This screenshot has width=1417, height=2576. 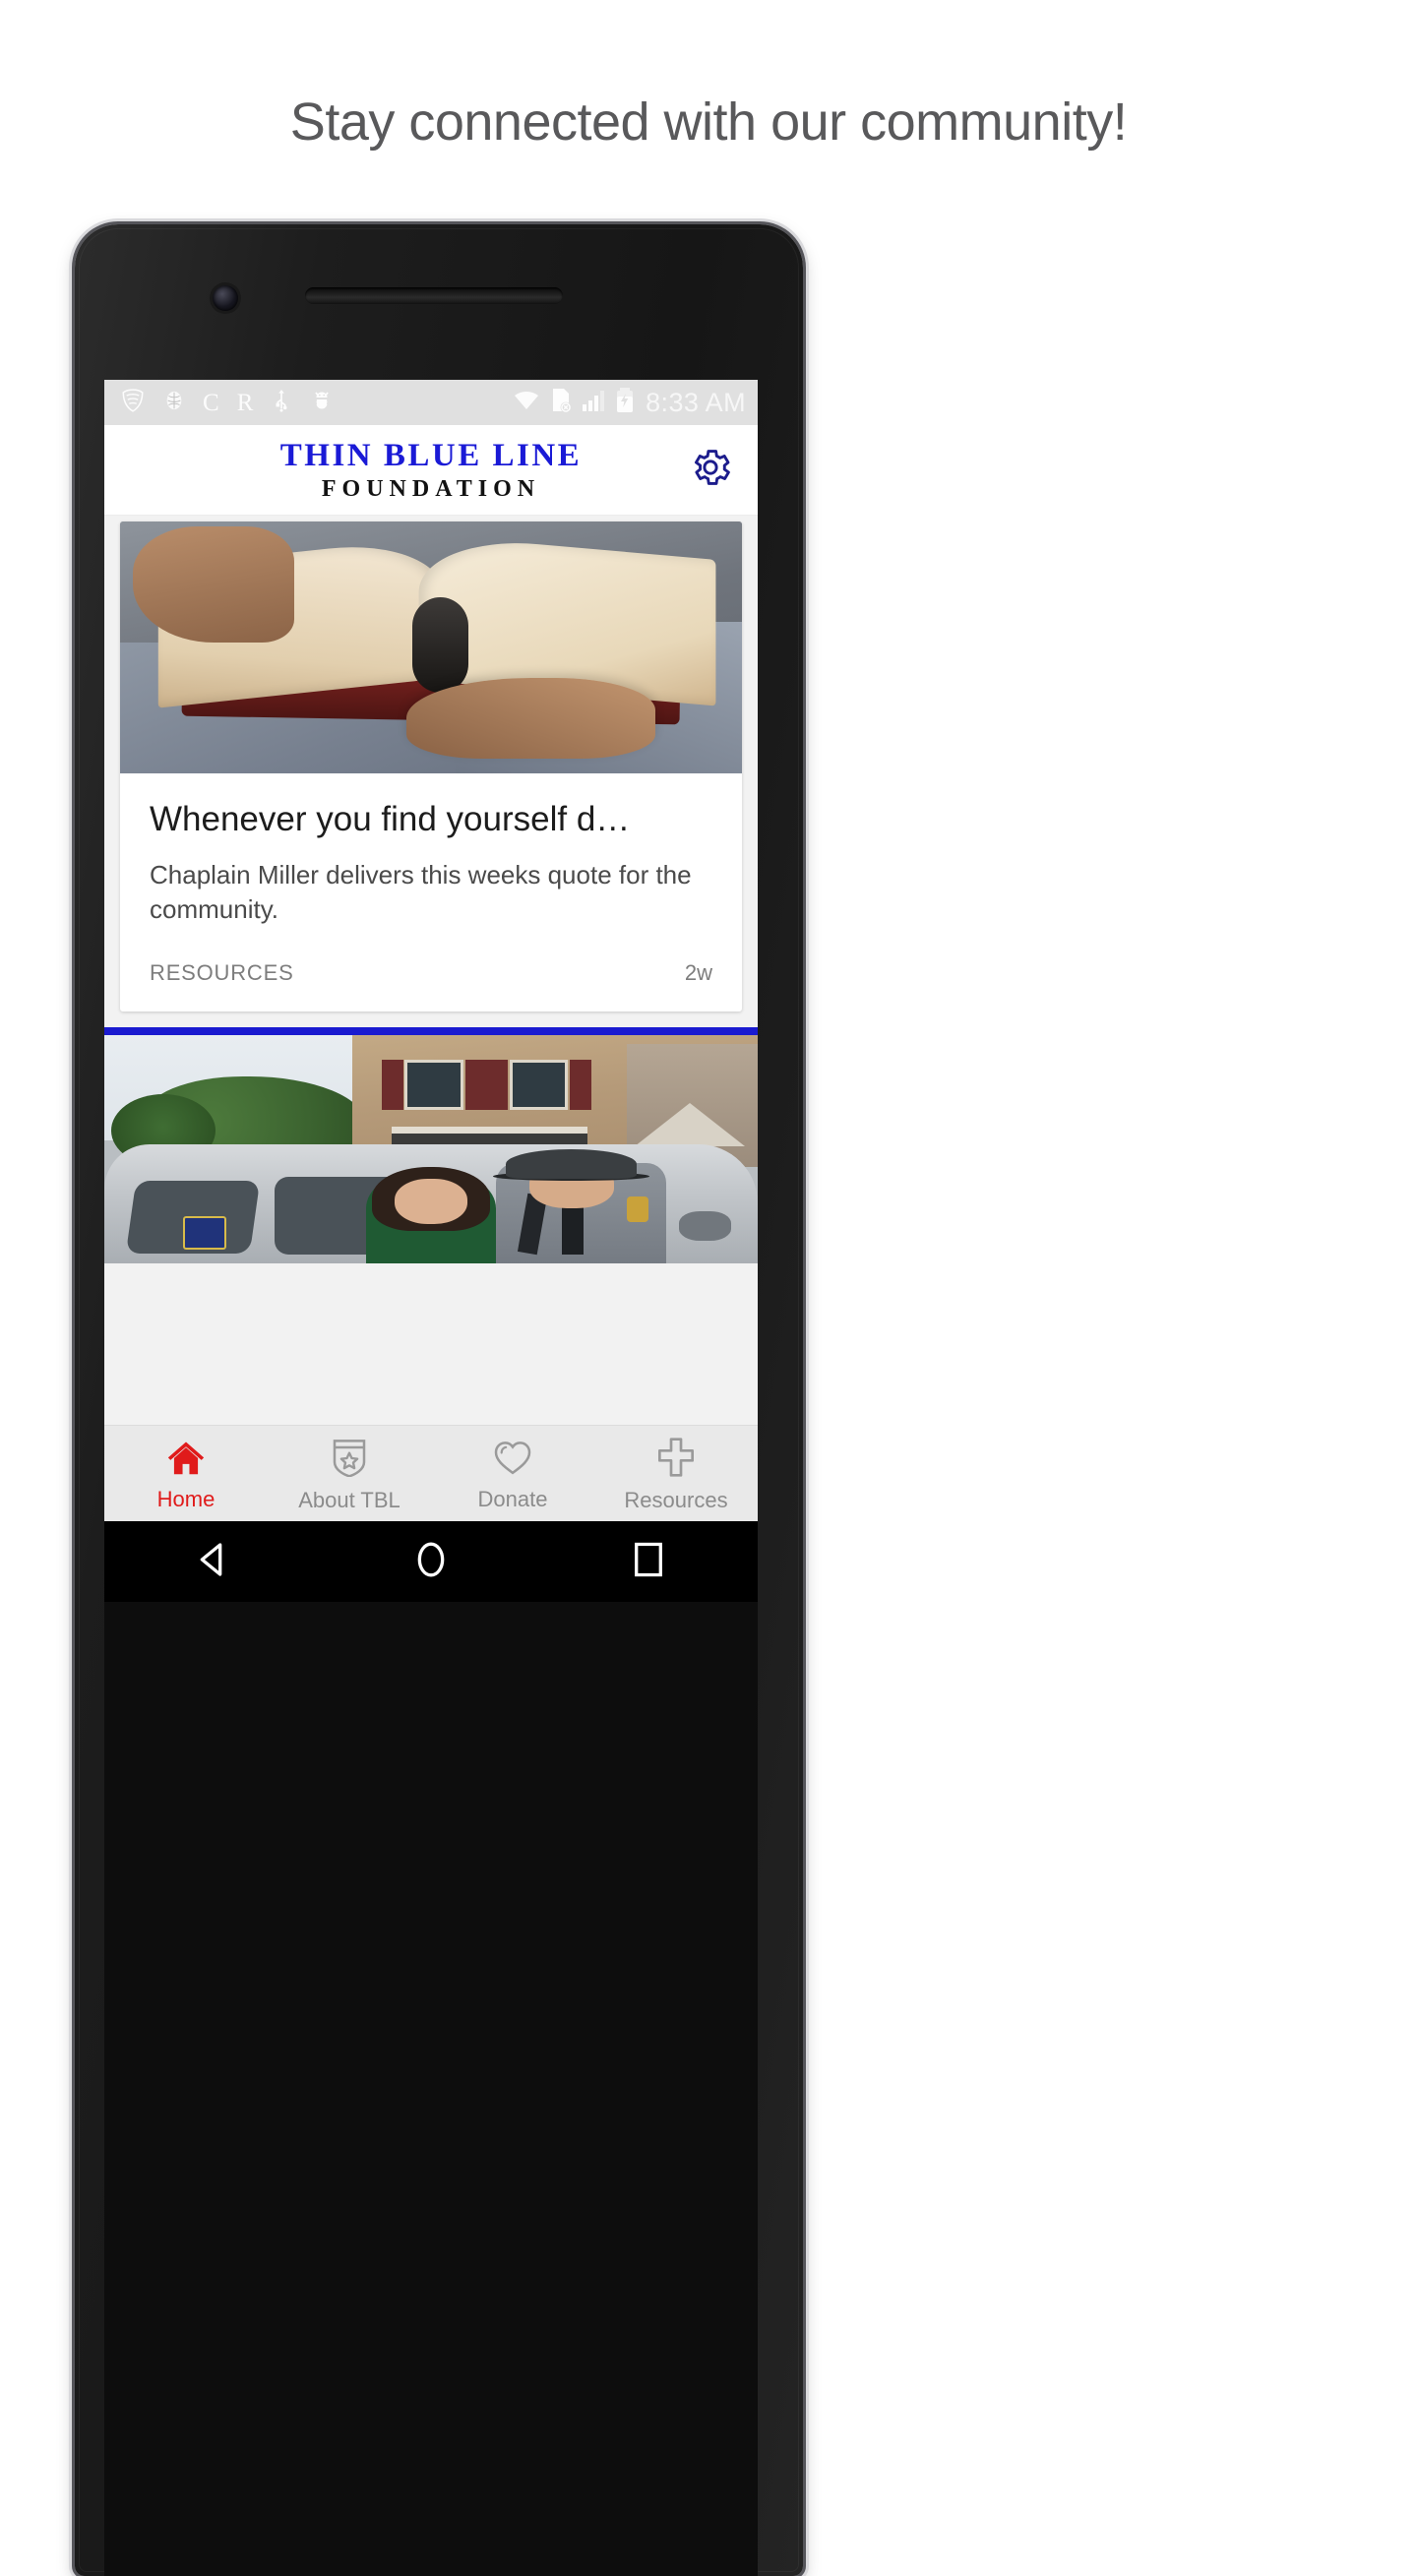 I want to click on front-camera-icon, so click(x=225, y=298).